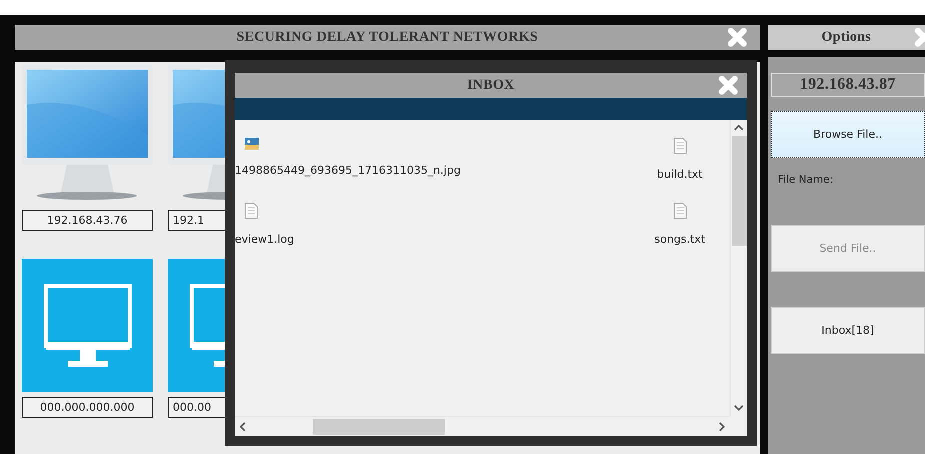  What do you see at coordinates (722, 427) in the screenshot?
I see `scroll-right-icon` at bounding box center [722, 427].